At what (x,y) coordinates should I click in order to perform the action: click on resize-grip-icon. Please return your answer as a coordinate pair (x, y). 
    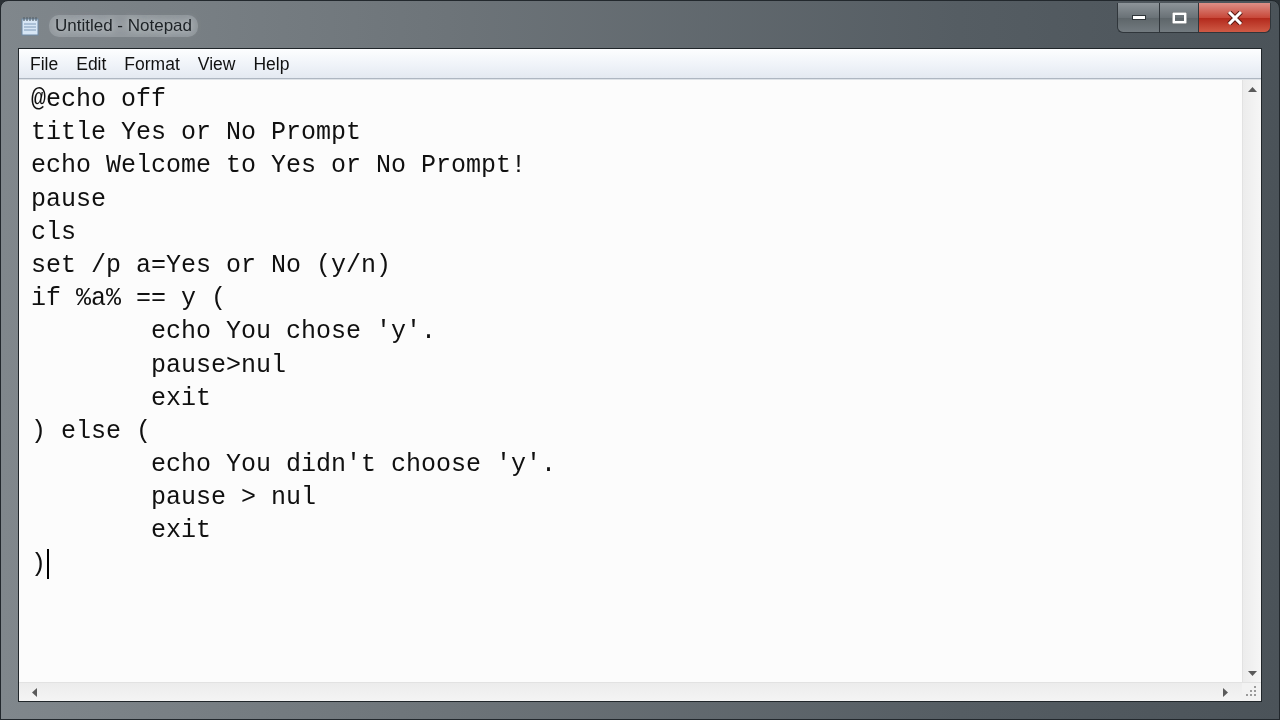
    Looking at the image, I should click on (1251, 691).